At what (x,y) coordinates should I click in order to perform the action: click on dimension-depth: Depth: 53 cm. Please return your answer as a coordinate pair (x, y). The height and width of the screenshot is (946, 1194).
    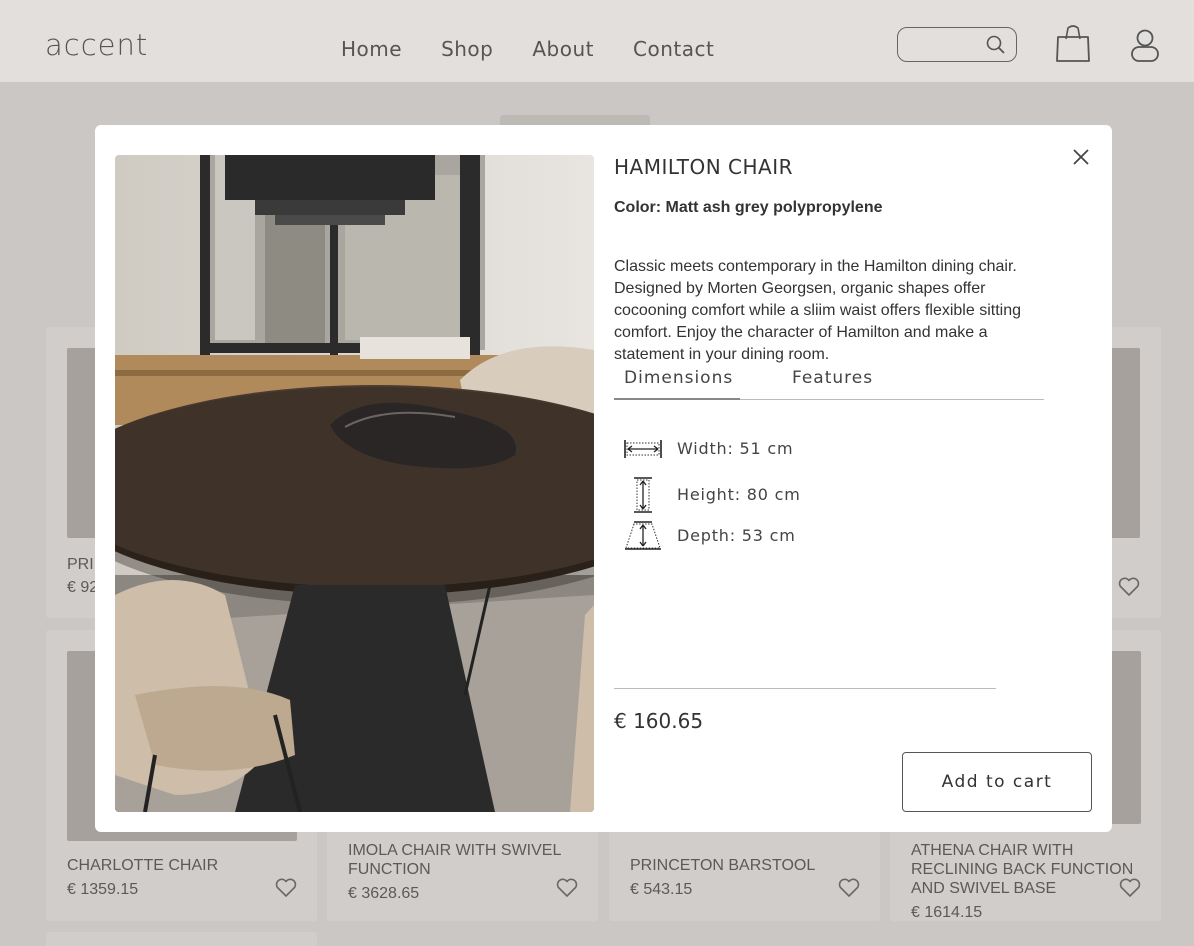
    Looking at the image, I should click on (709, 535).